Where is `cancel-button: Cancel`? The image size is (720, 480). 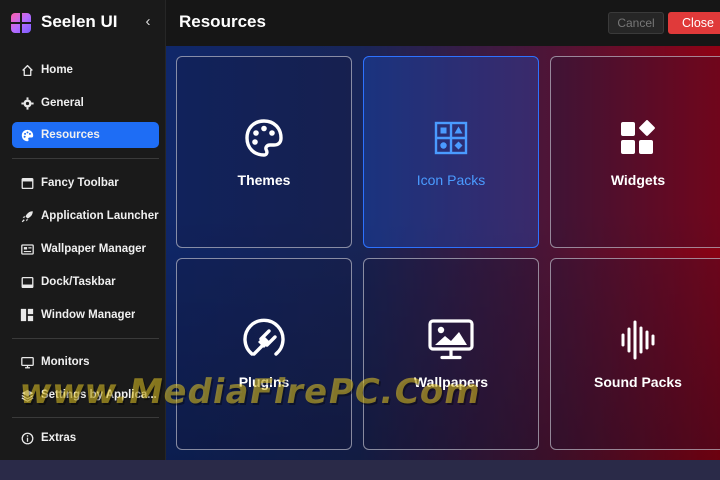 cancel-button: Cancel is located at coordinates (636, 23).